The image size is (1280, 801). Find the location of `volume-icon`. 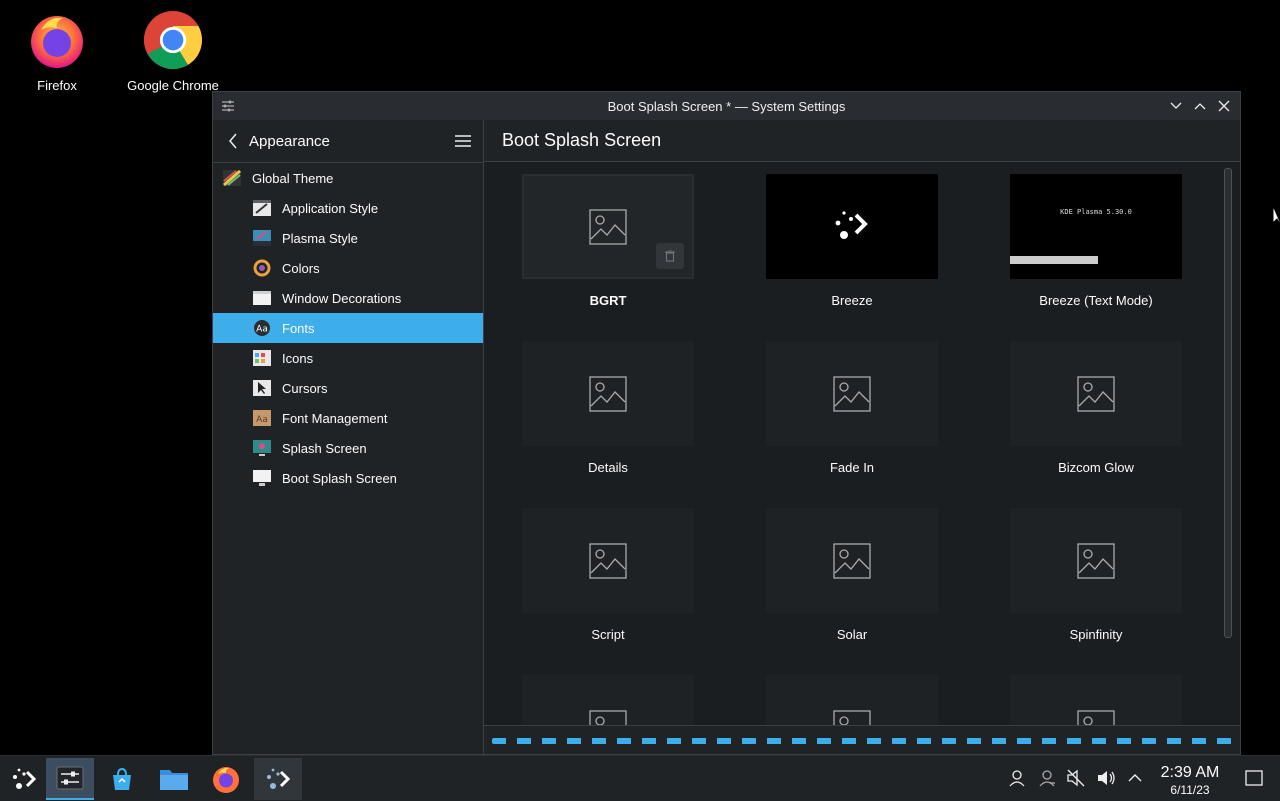

volume-icon is located at coordinates (1106, 778).